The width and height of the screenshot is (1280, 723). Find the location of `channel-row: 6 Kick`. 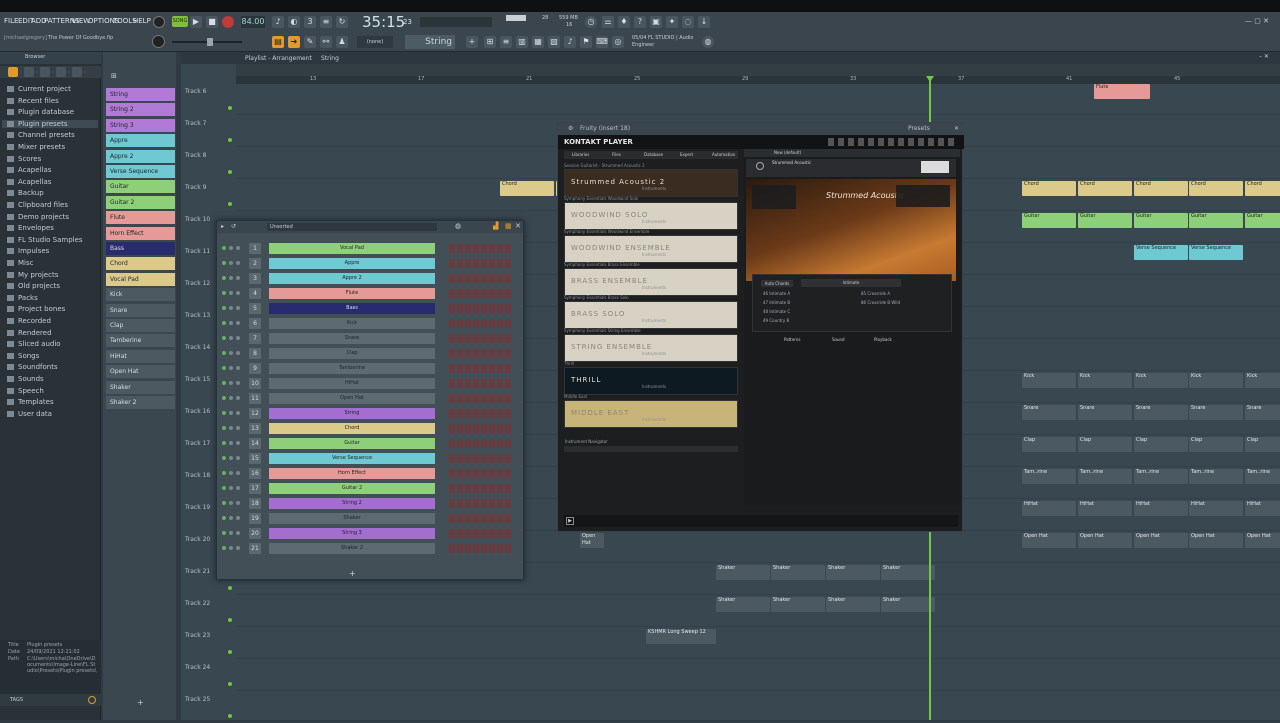

channel-row: 6 Kick is located at coordinates (367, 325).